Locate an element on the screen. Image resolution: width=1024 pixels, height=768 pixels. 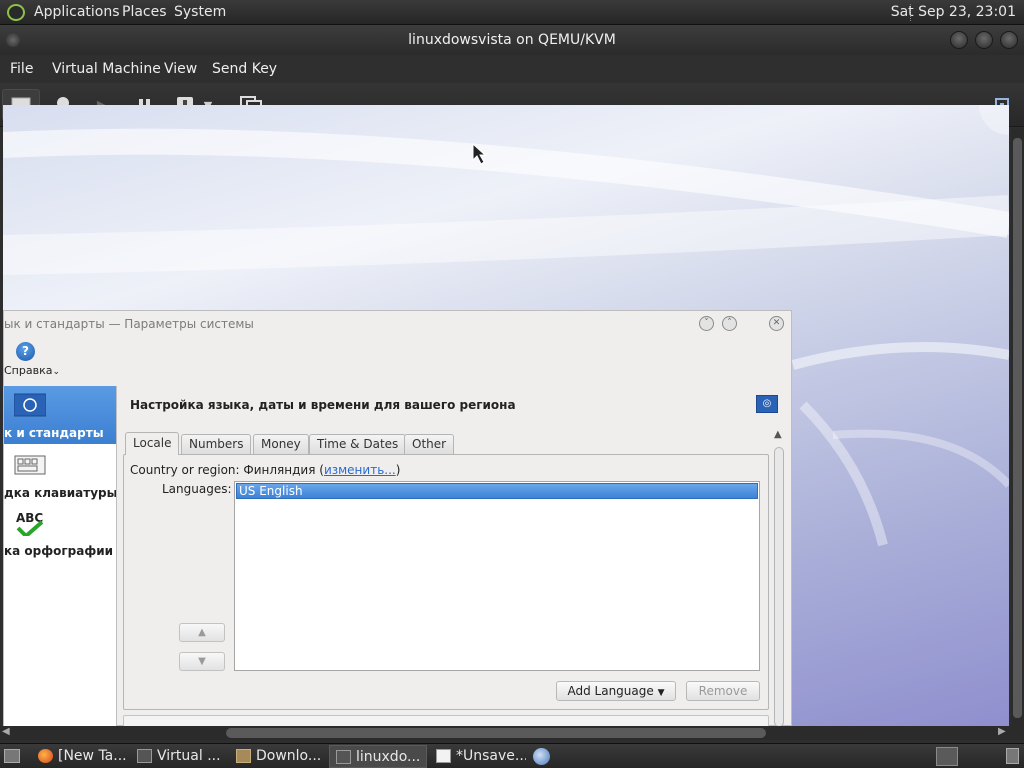
lower-pane is located at coordinates (446, 720).